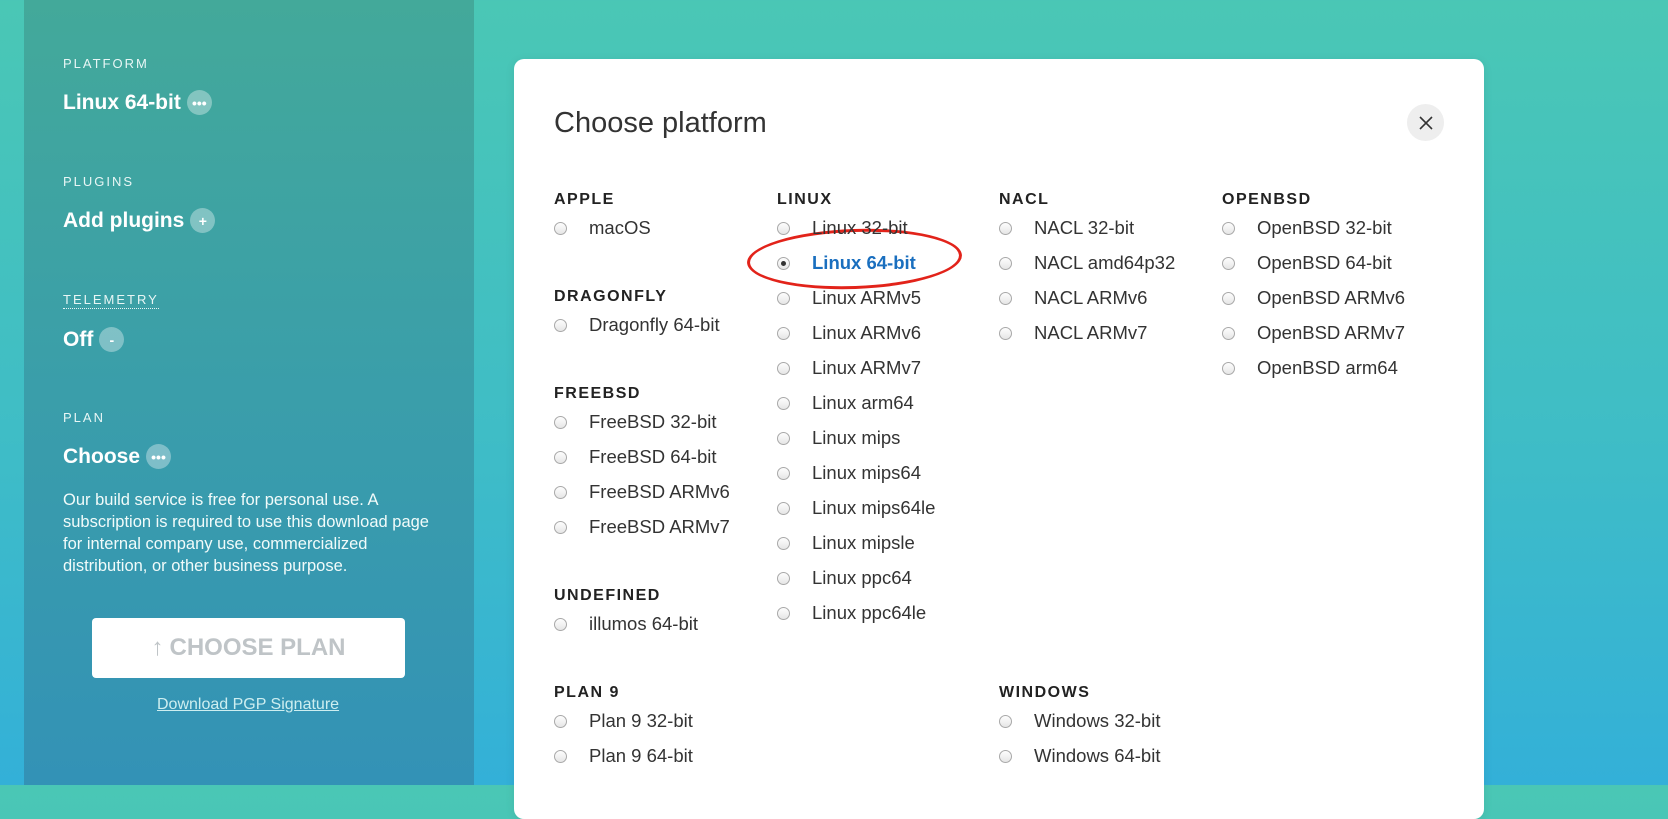 This screenshot has height=819, width=1668. What do you see at coordinates (864, 262) in the screenshot?
I see `option-label: Linux 64-bit` at bounding box center [864, 262].